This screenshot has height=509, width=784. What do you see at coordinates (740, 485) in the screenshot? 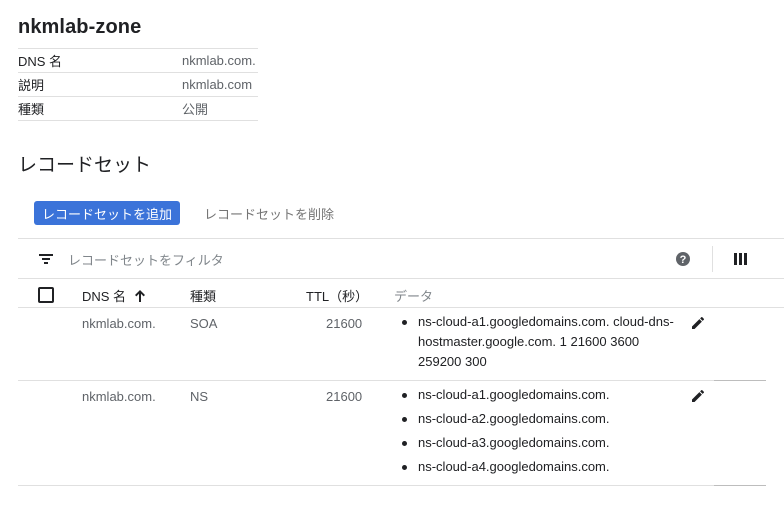
I see `row-divider-right` at bounding box center [740, 485].